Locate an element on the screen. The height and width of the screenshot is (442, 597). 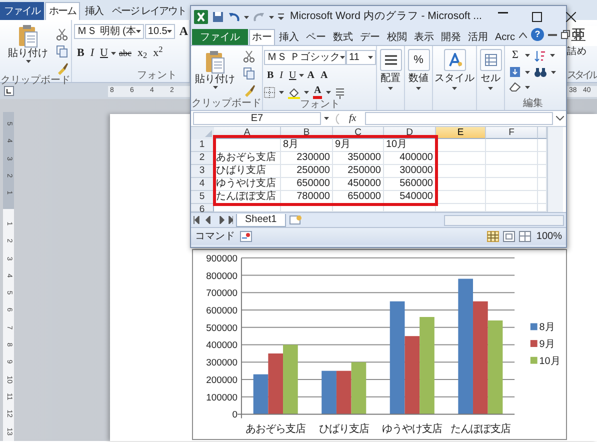
name-box: E7 is located at coordinates (257, 118).